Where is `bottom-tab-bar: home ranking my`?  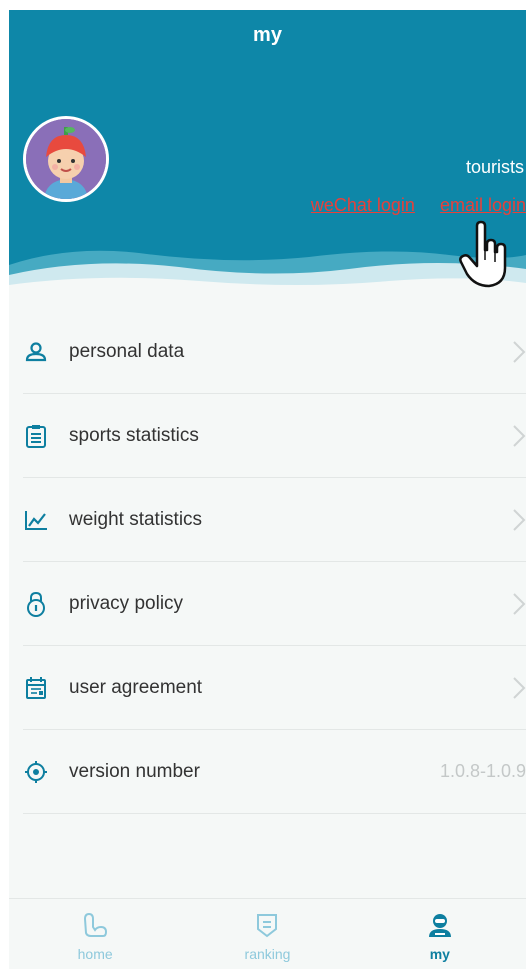
bottom-tab-bar: home ranking my is located at coordinates (267, 933).